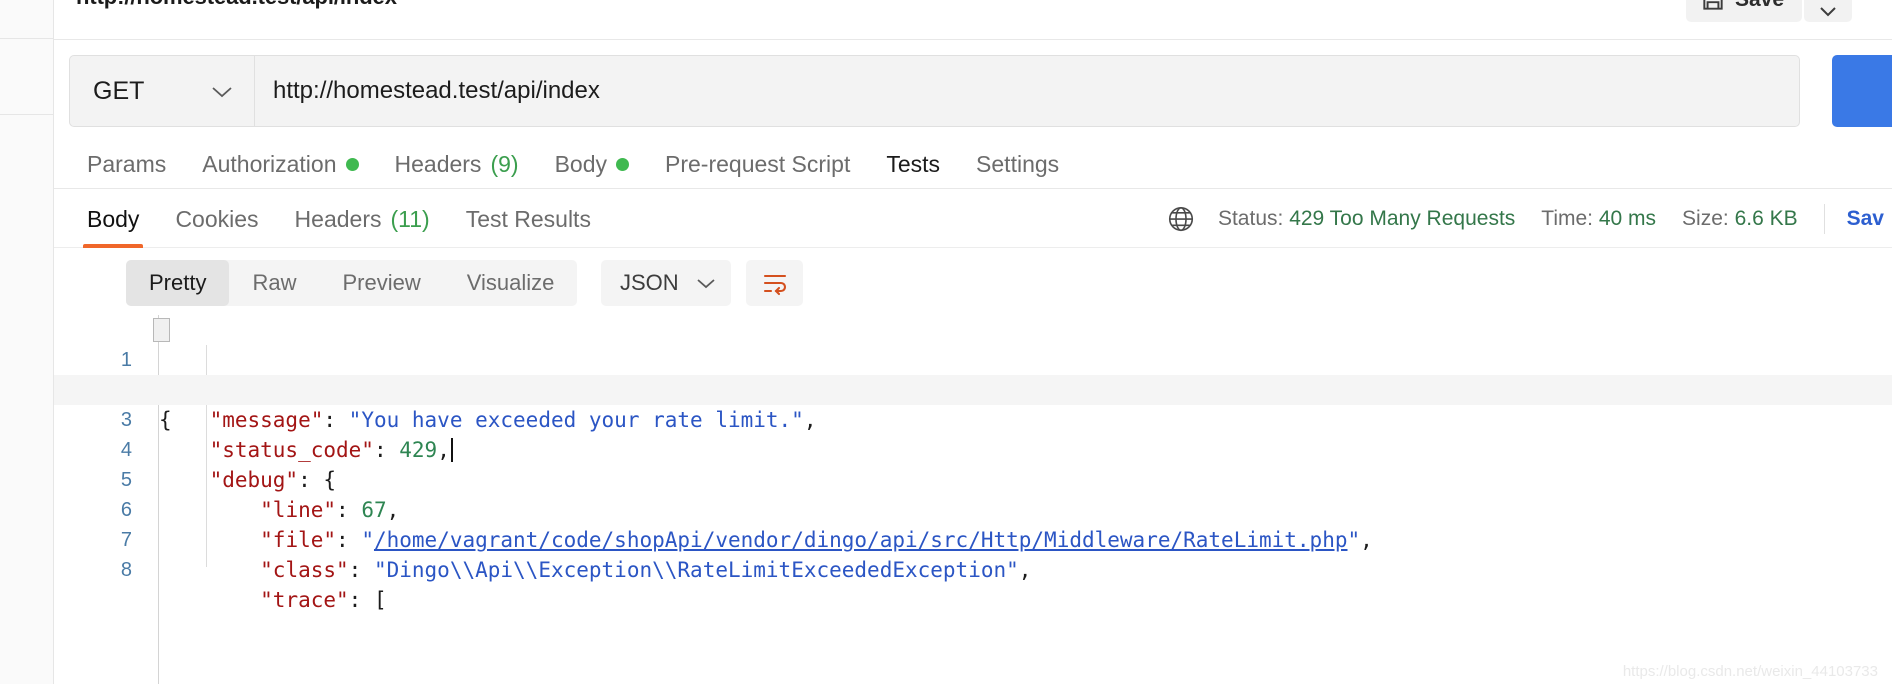 The height and width of the screenshot is (684, 1892). What do you see at coordinates (436, 90) in the screenshot?
I see `url-input-value: http://homestead.test/api/index` at bounding box center [436, 90].